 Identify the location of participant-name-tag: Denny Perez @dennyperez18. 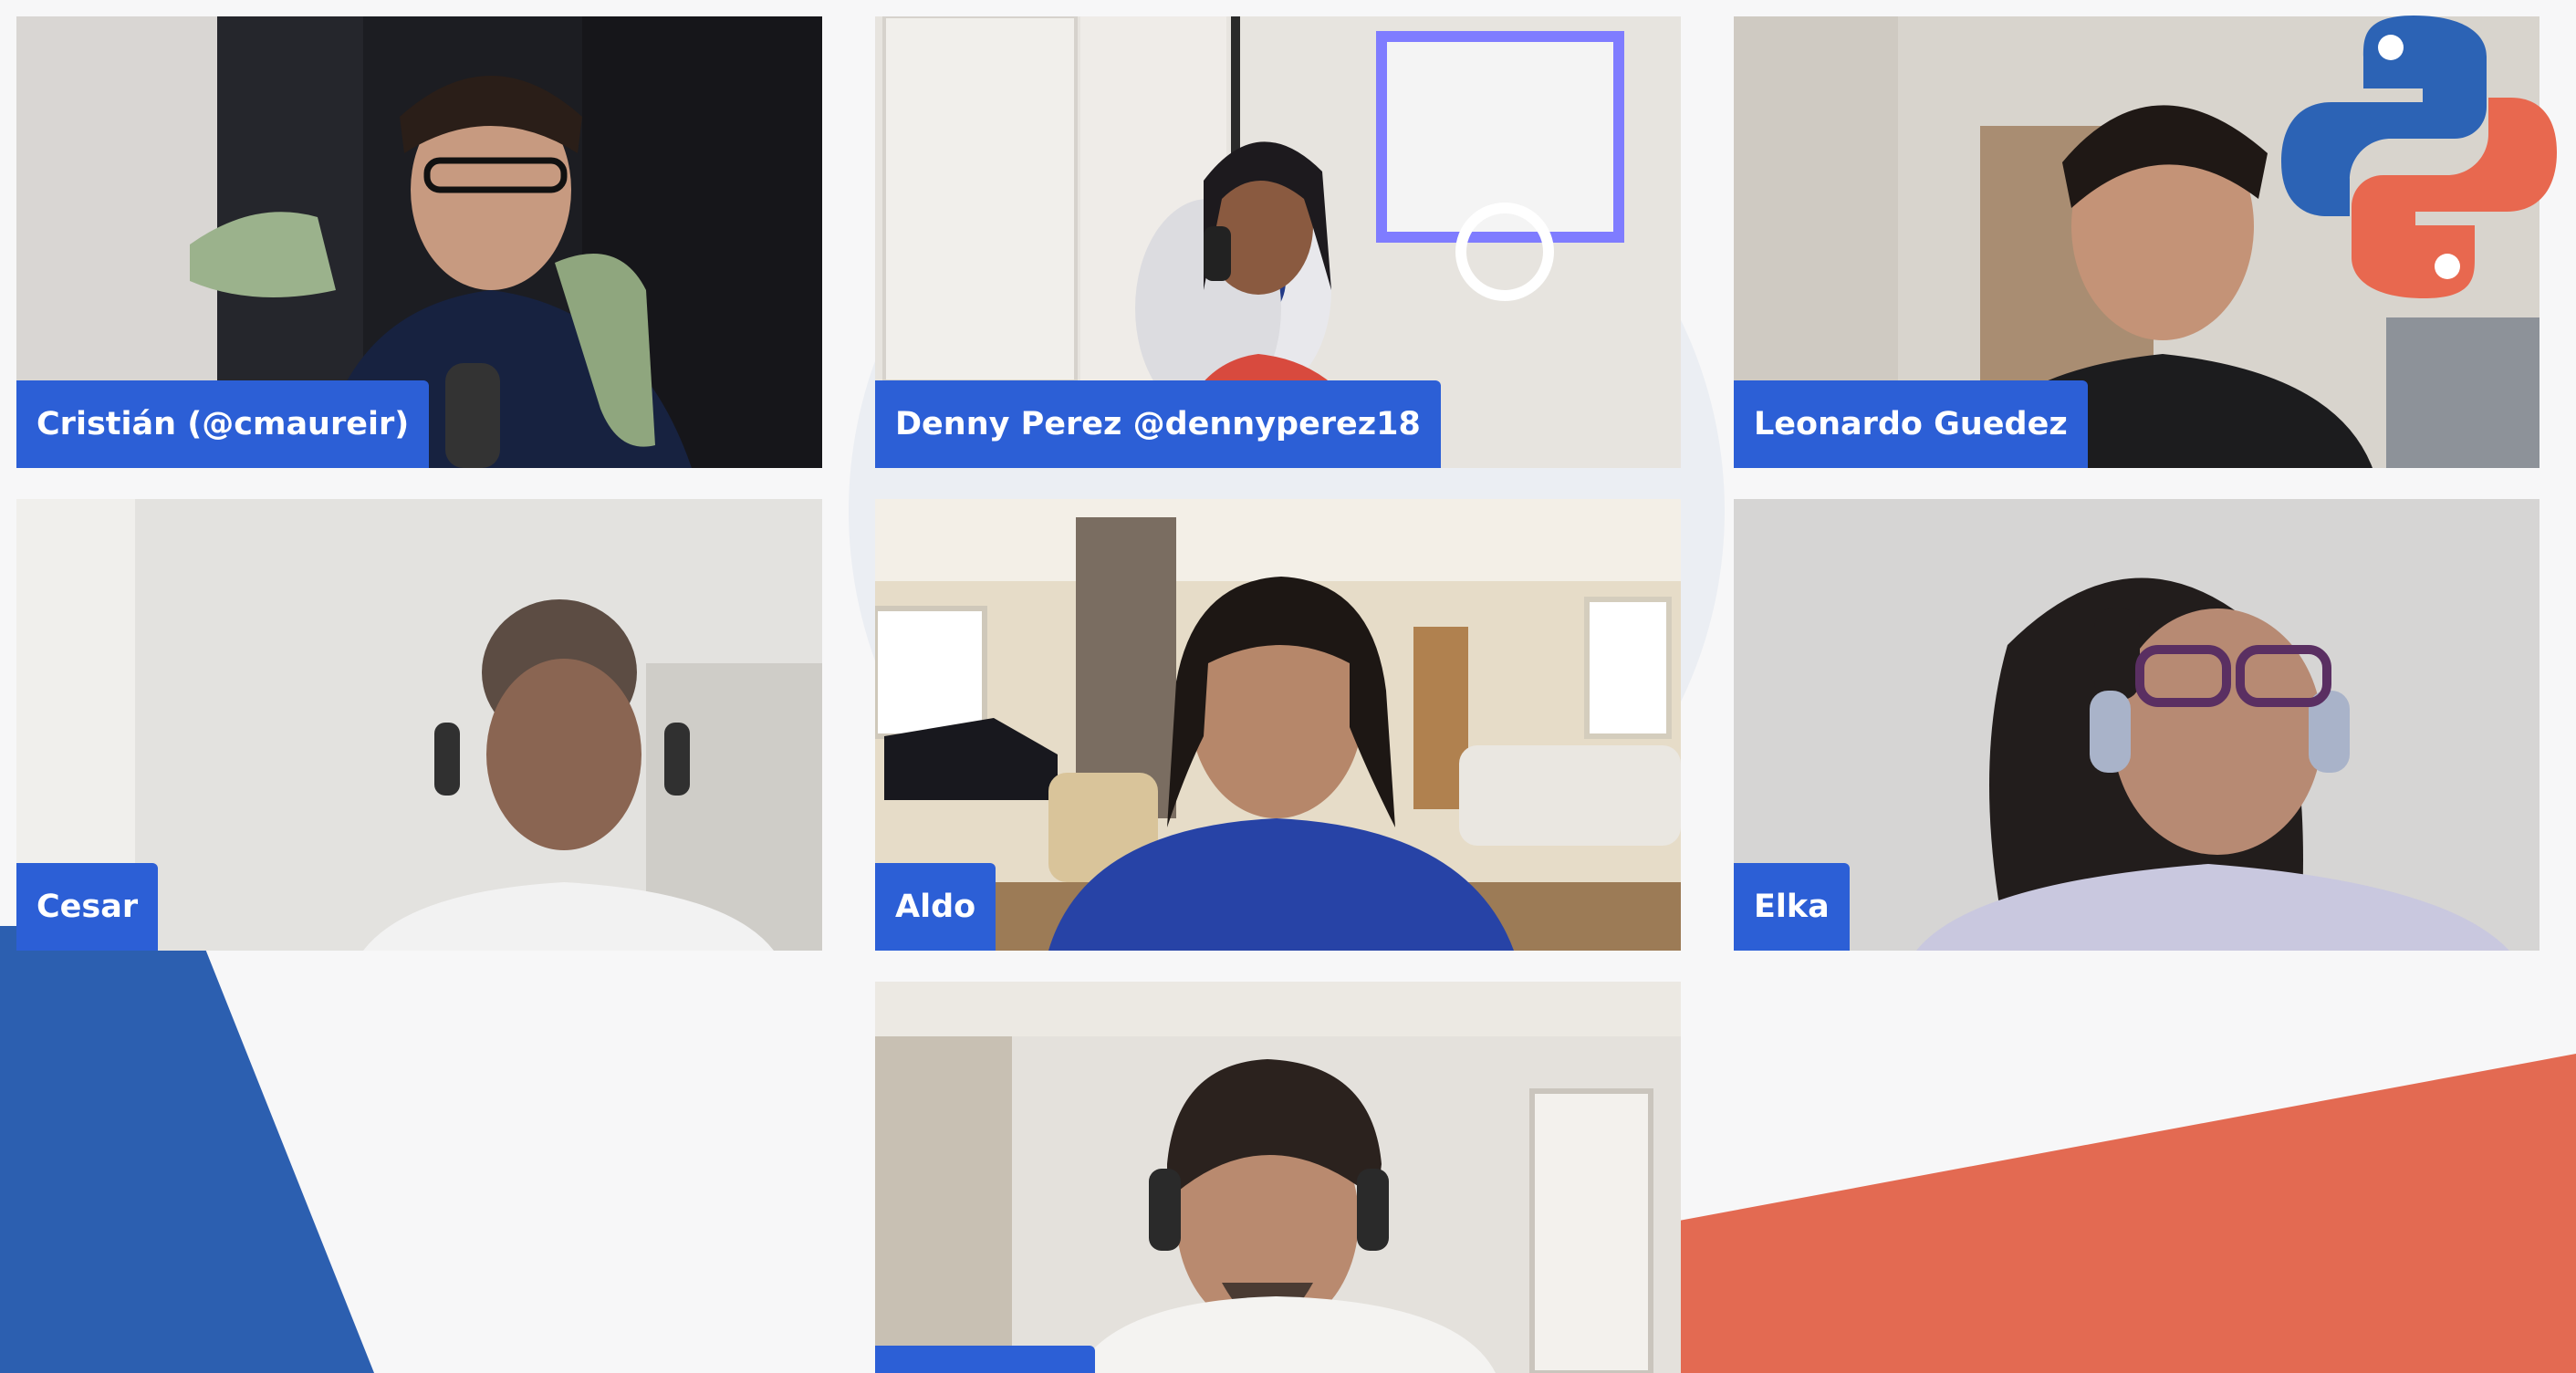
(1158, 424).